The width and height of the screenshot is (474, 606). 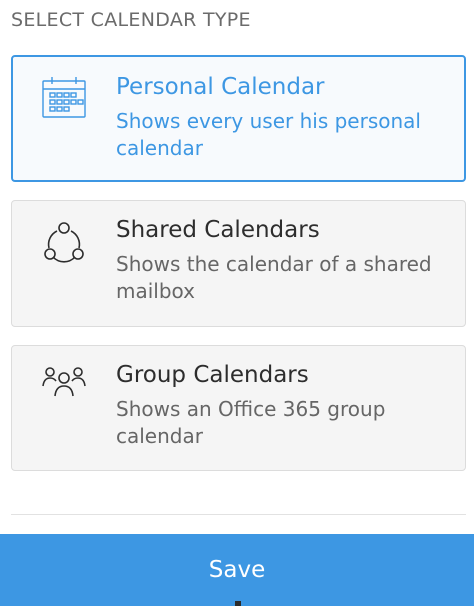 I want to click on section-title: SELECT CALENDAR TYPE, so click(x=131, y=20).